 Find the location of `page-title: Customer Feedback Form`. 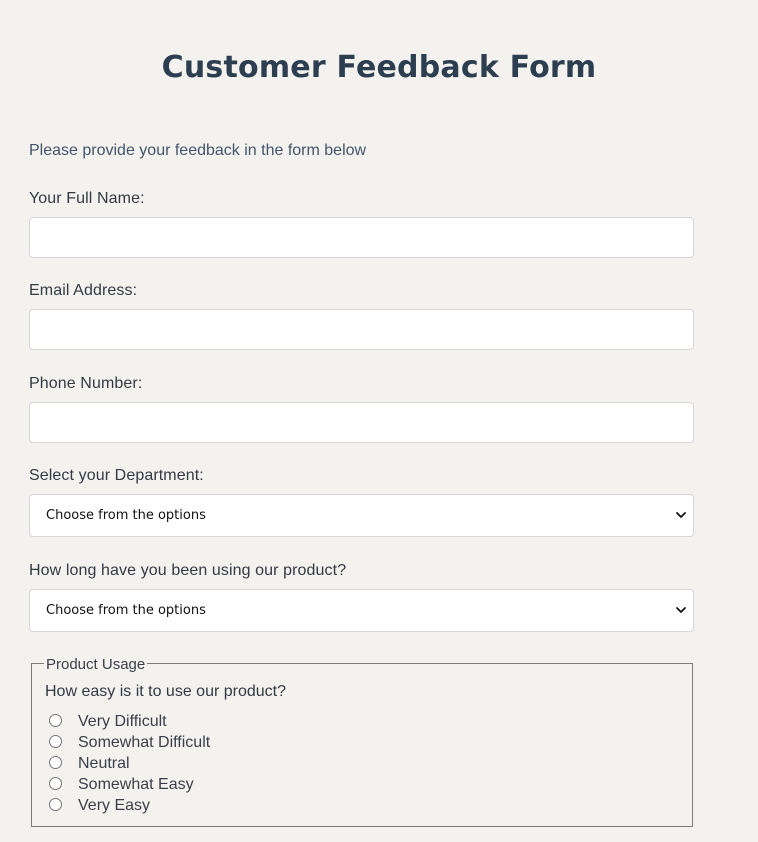

page-title: Customer Feedback Form is located at coordinates (379, 67).